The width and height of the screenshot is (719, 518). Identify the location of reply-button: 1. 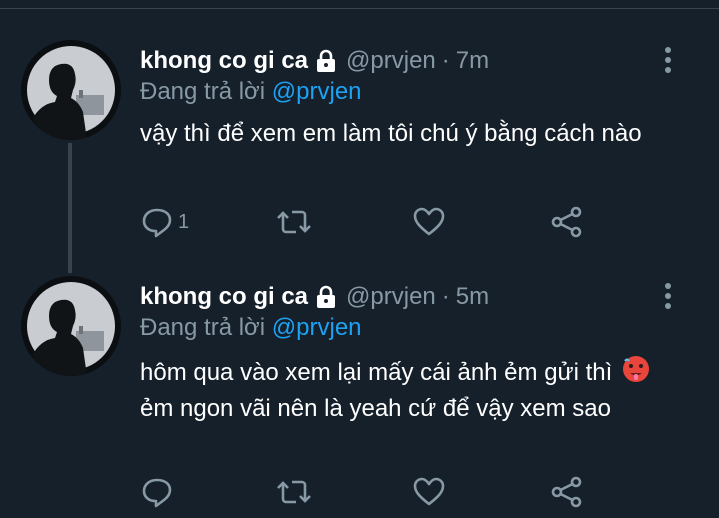
(164, 222).